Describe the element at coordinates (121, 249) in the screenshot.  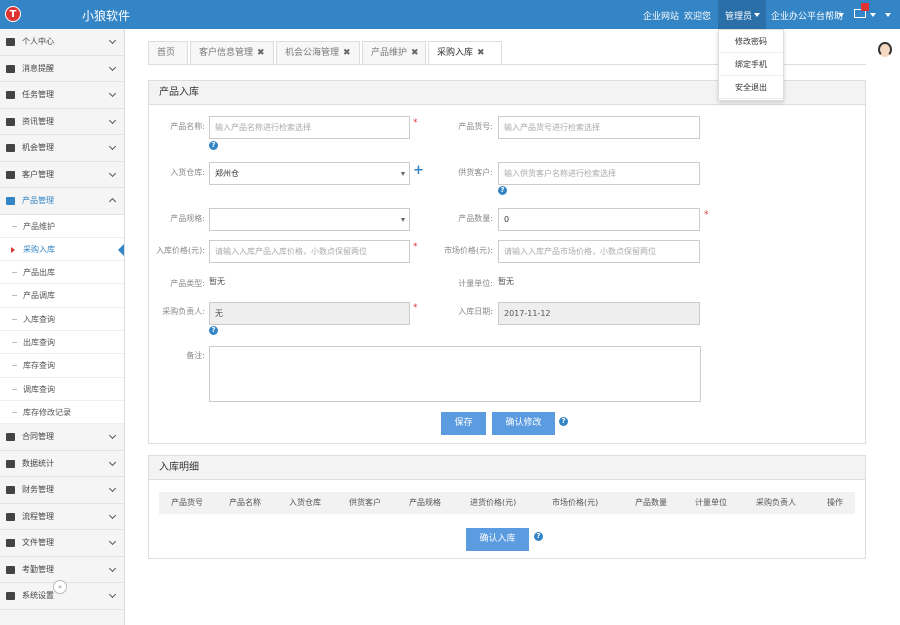
I see `active-pointer-icon` at that location.